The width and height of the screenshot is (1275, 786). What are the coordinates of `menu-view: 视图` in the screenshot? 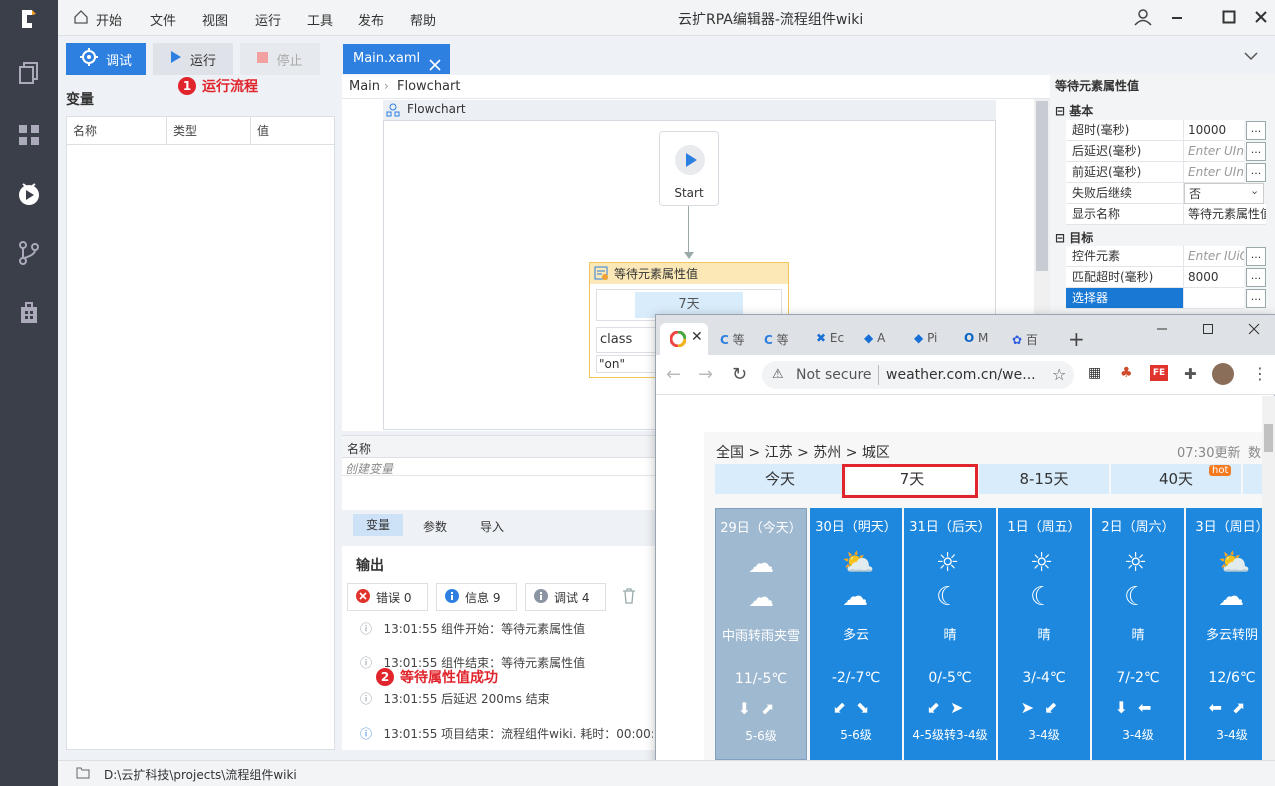 It's located at (215, 19).